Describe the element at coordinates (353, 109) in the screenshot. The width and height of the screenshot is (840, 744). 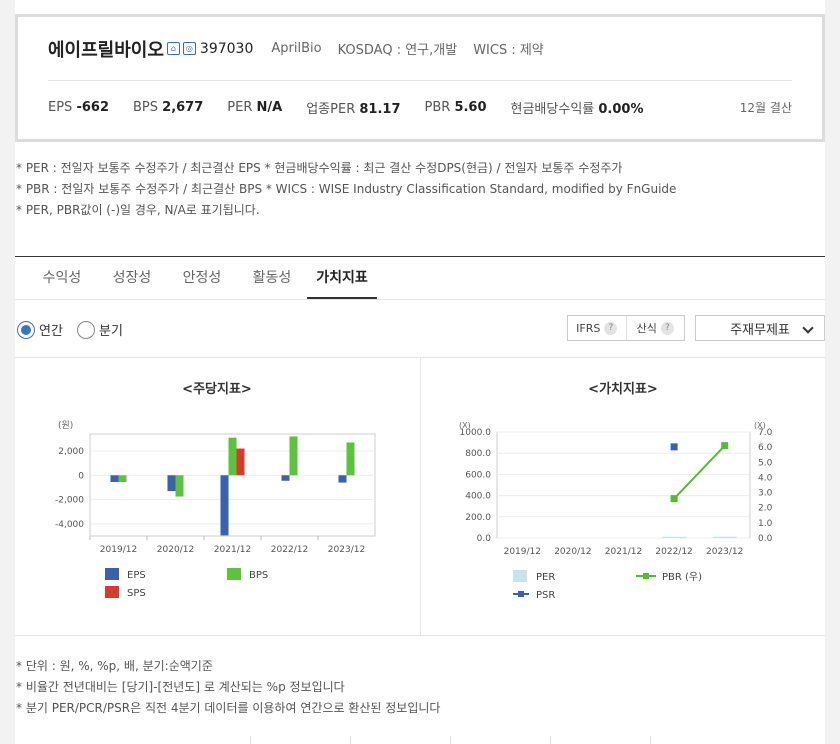
I see `stat-industry-per: 업종PER 81.17` at that location.